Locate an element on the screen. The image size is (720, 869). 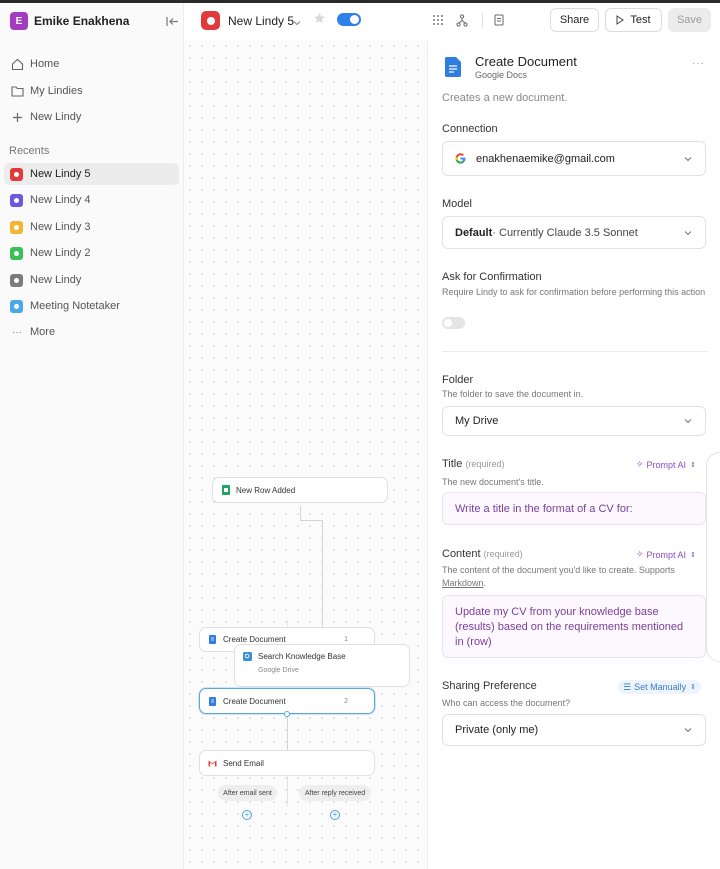
node-label: Create Document is located at coordinates (254, 701).